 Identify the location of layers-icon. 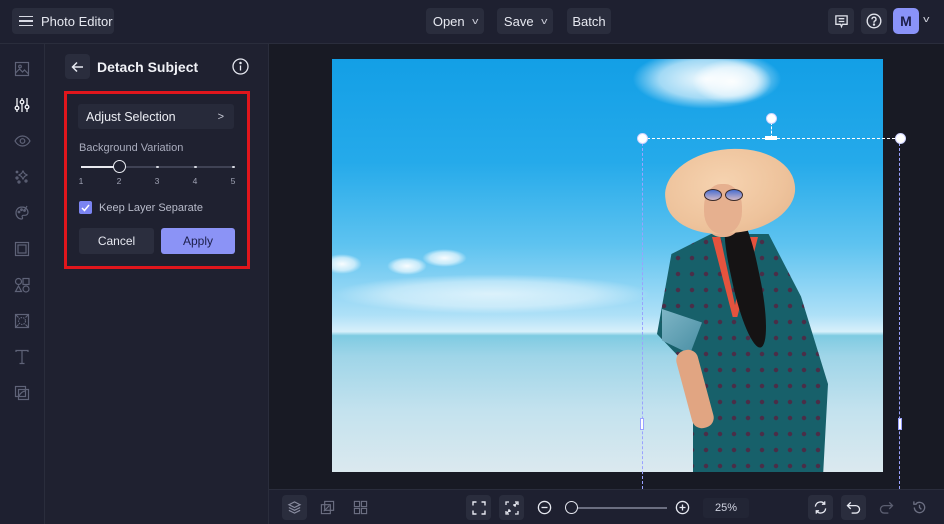
(294, 507).